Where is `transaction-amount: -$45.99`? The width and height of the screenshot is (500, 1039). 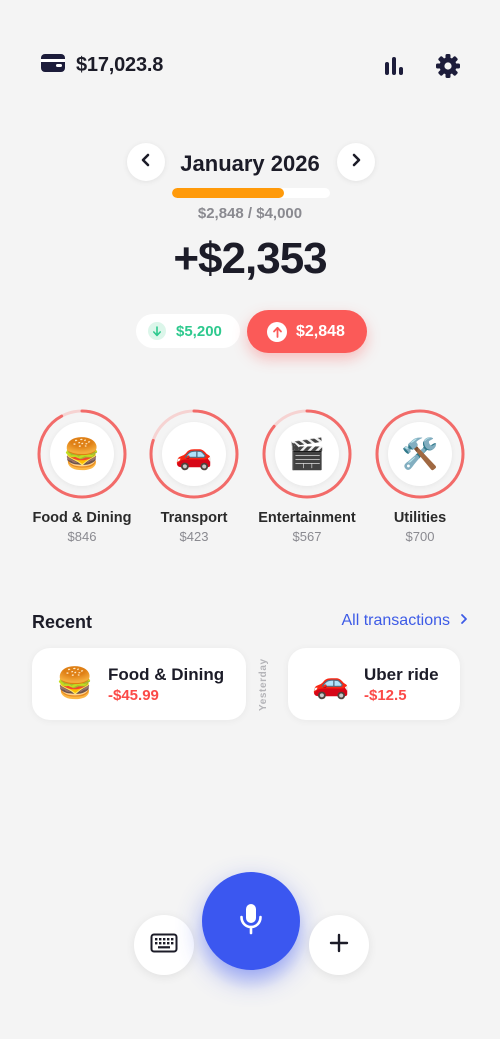
transaction-amount: -$45.99 is located at coordinates (133, 695).